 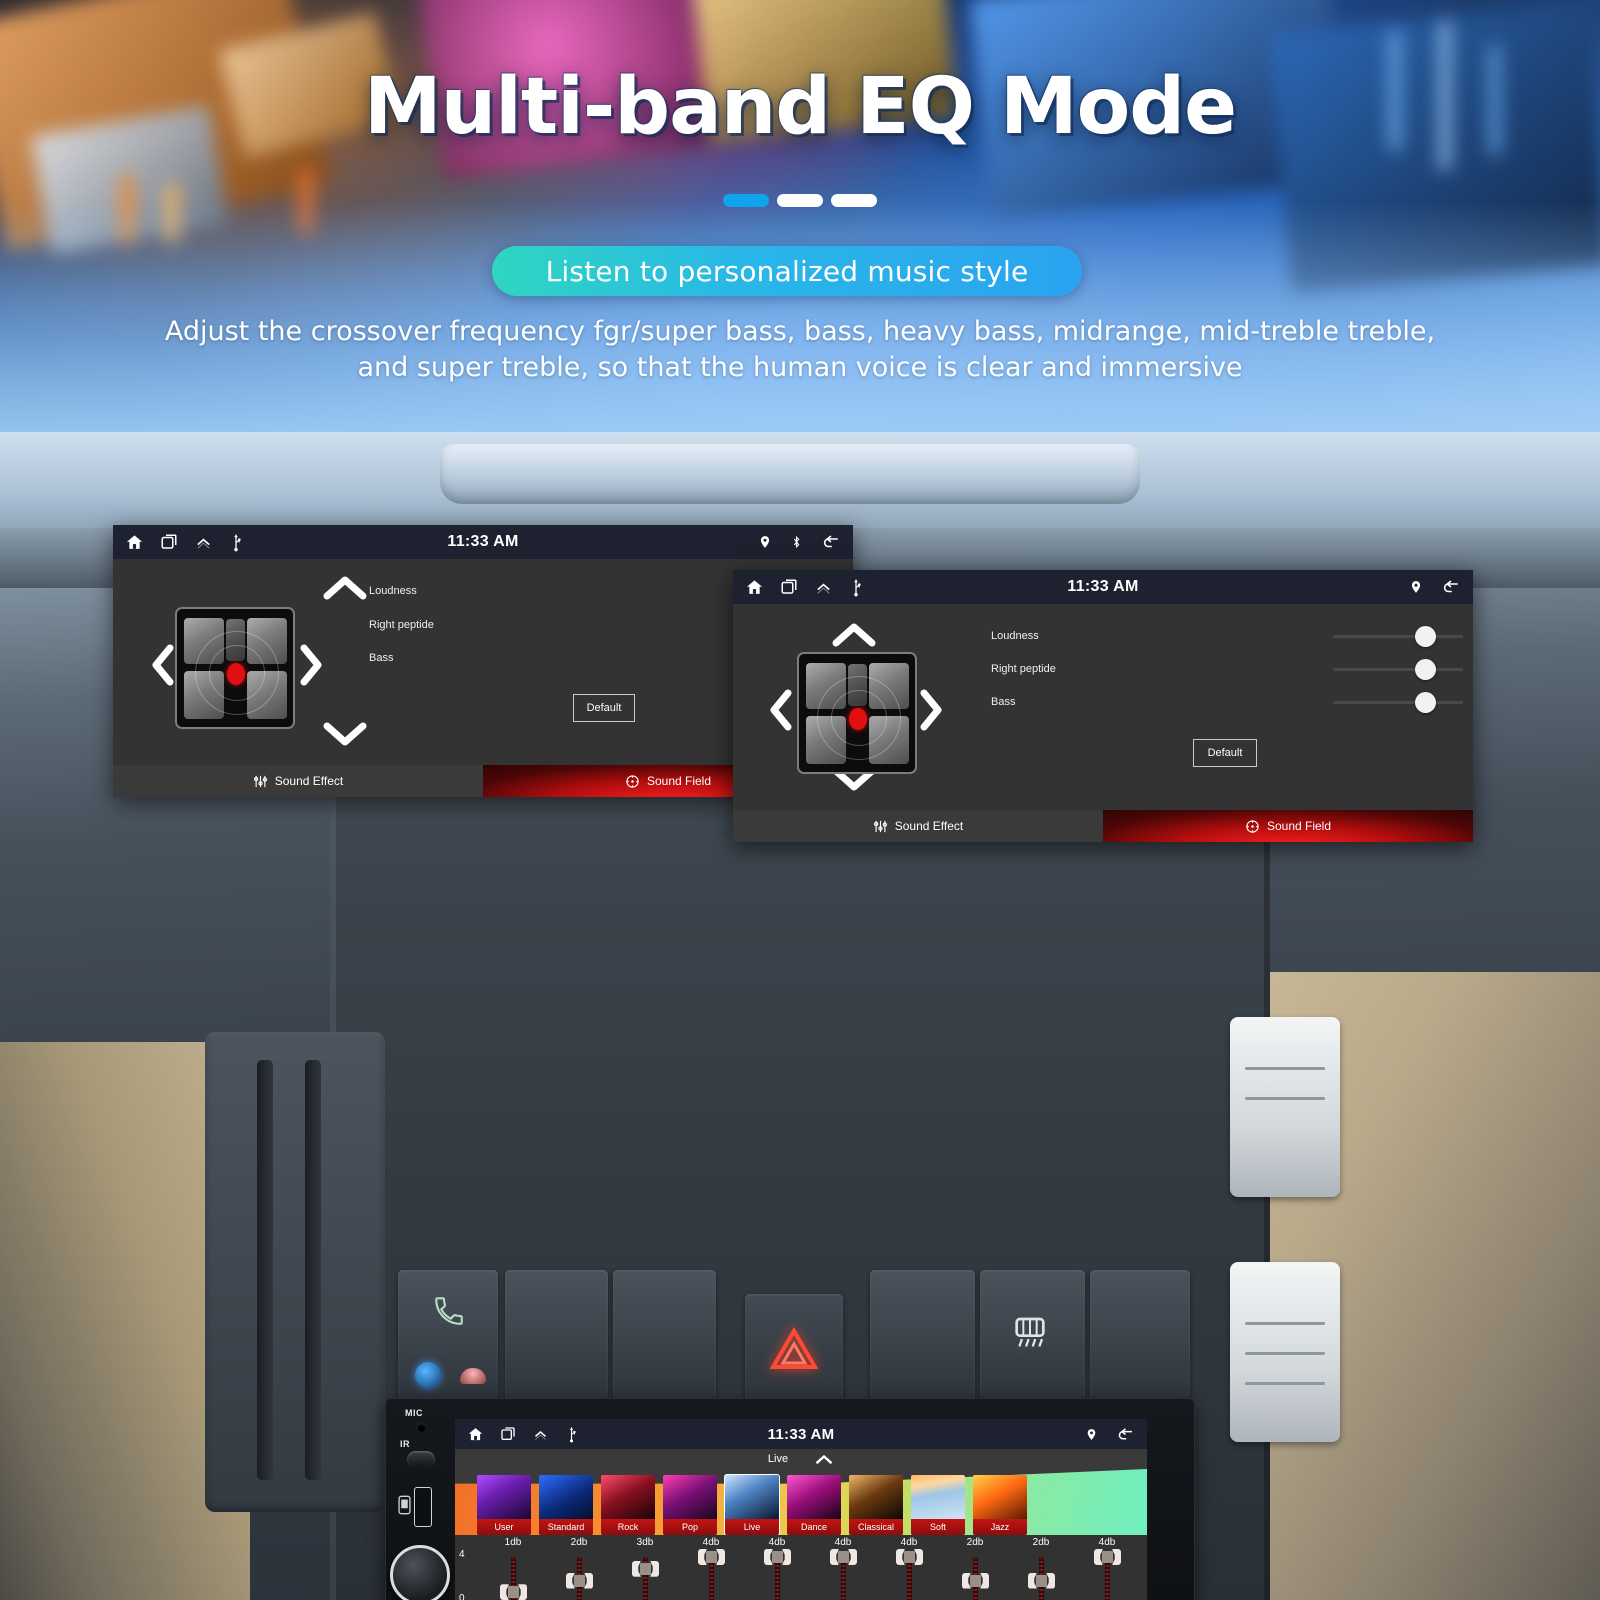 I want to click on eq-preset-label: User, so click(x=504, y=1527).